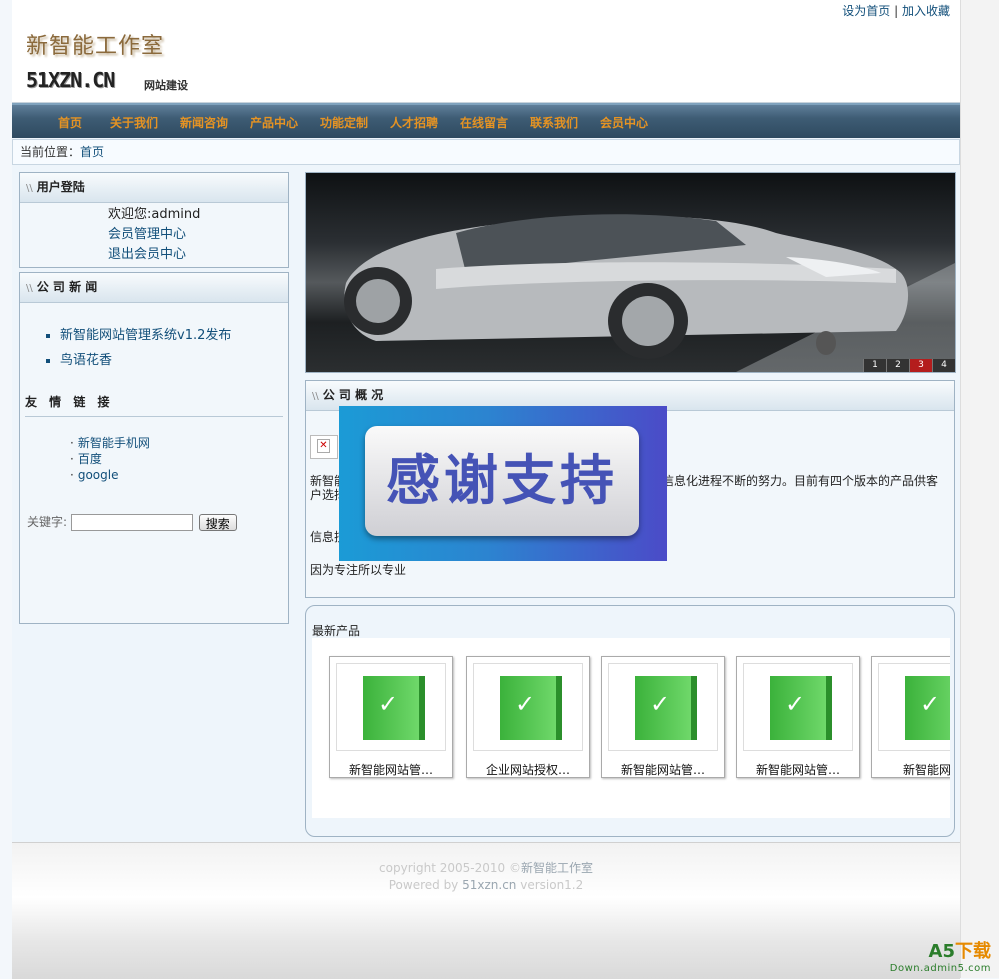 This screenshot has width=999, height=979. What do you see at coordinates (344, 122) in the screenshot?
I see `nav-item-custom: 功能定制` at bounding box center [344, 122].